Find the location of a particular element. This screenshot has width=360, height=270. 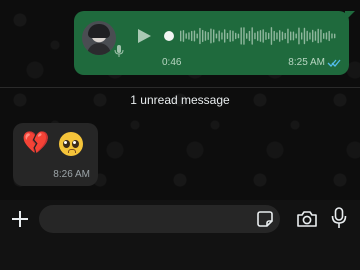

message-input is located at coordinates (159, 219).